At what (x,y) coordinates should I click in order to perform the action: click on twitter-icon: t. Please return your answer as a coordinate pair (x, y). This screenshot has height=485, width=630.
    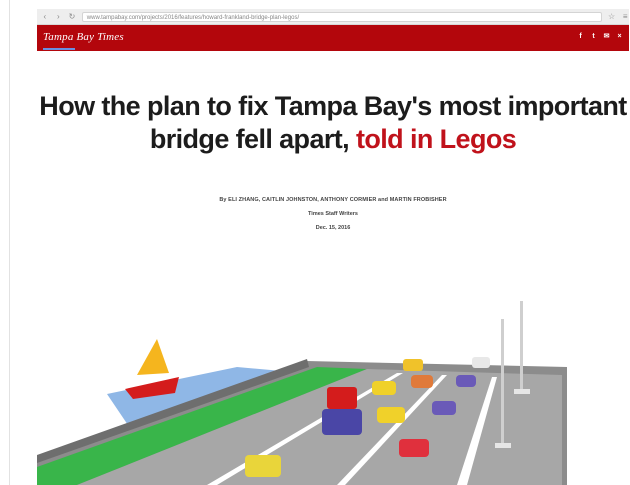
    Looking at the image, I should click on (593, 36).